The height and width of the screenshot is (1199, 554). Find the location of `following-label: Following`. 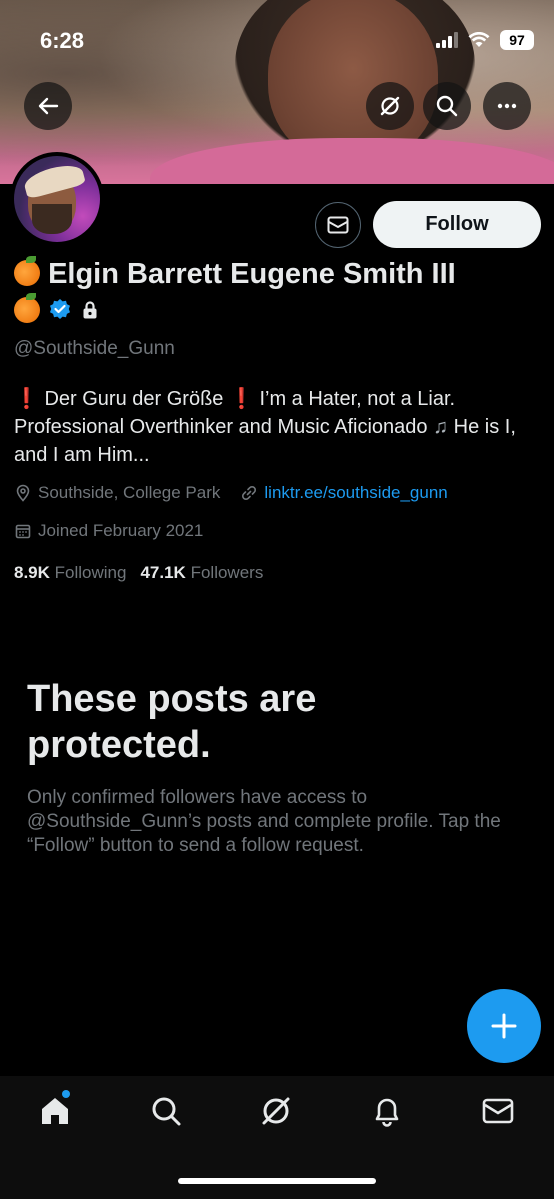

following-label: Following is located at coordinates (90, 572).